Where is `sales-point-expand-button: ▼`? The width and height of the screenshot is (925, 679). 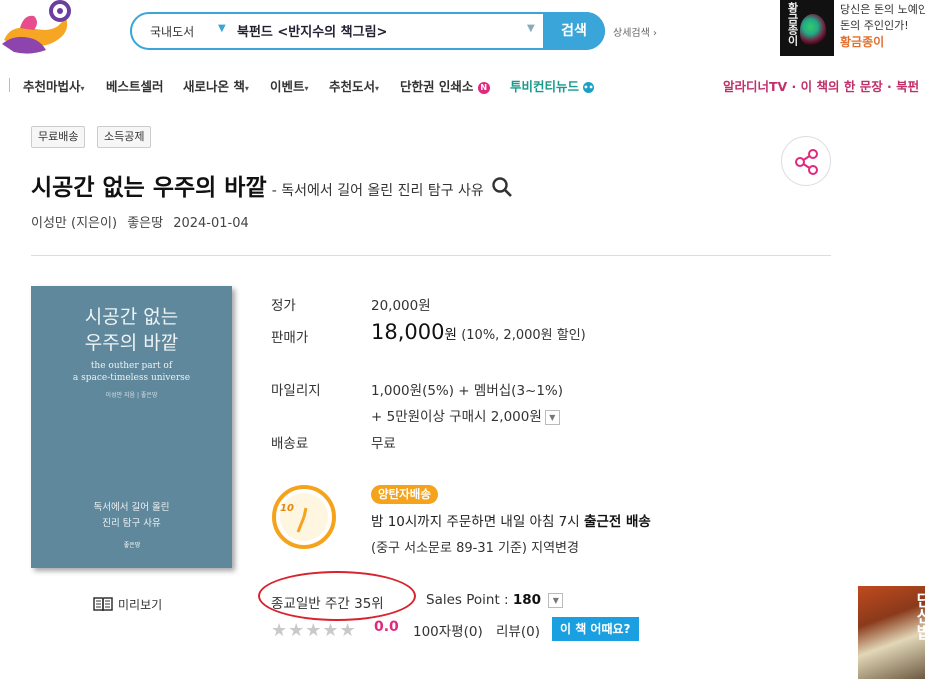
sales-point-expand-button: ▼ is located at coordinates (556, 600).